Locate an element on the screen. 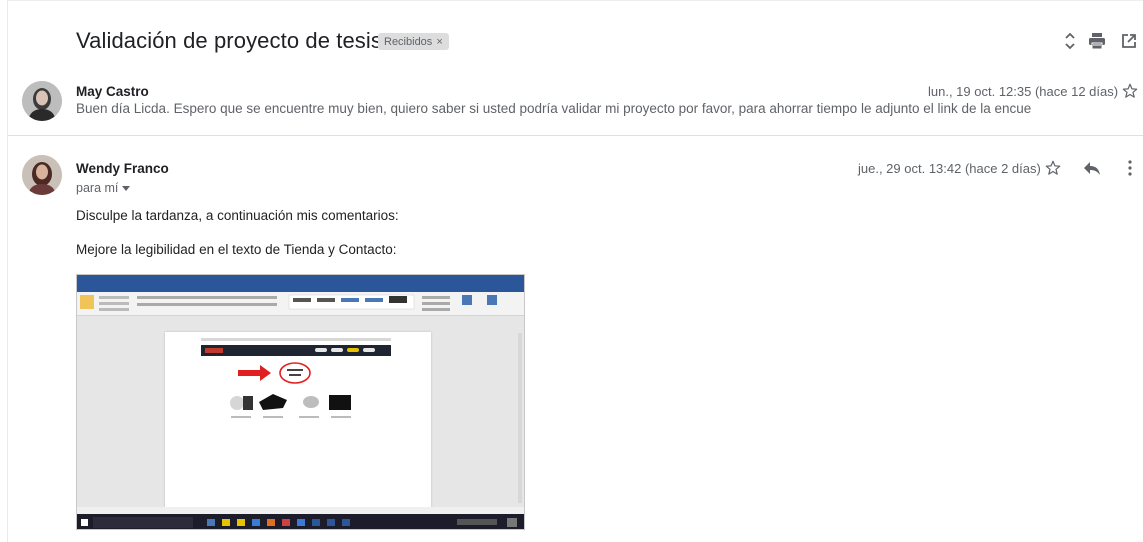  more-options-icon is located at coordinates (1130, 168).